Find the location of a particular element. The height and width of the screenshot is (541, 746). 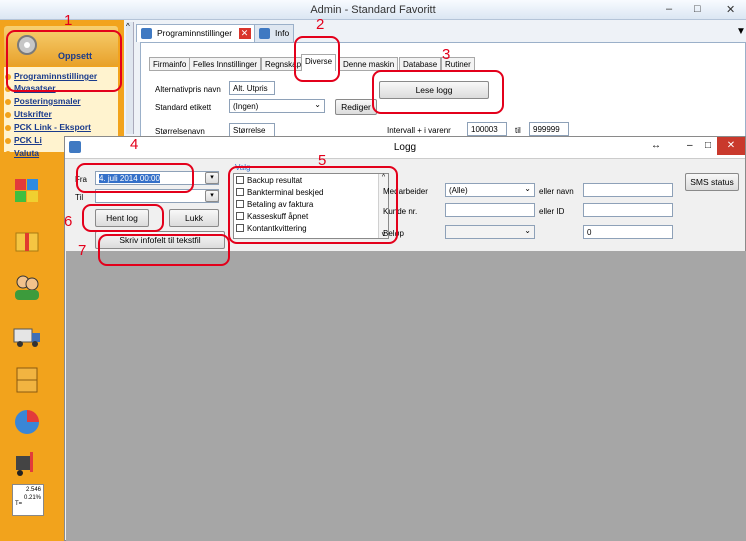

altpris-input: Alt. Utpris is located at coordinates (252, 88).